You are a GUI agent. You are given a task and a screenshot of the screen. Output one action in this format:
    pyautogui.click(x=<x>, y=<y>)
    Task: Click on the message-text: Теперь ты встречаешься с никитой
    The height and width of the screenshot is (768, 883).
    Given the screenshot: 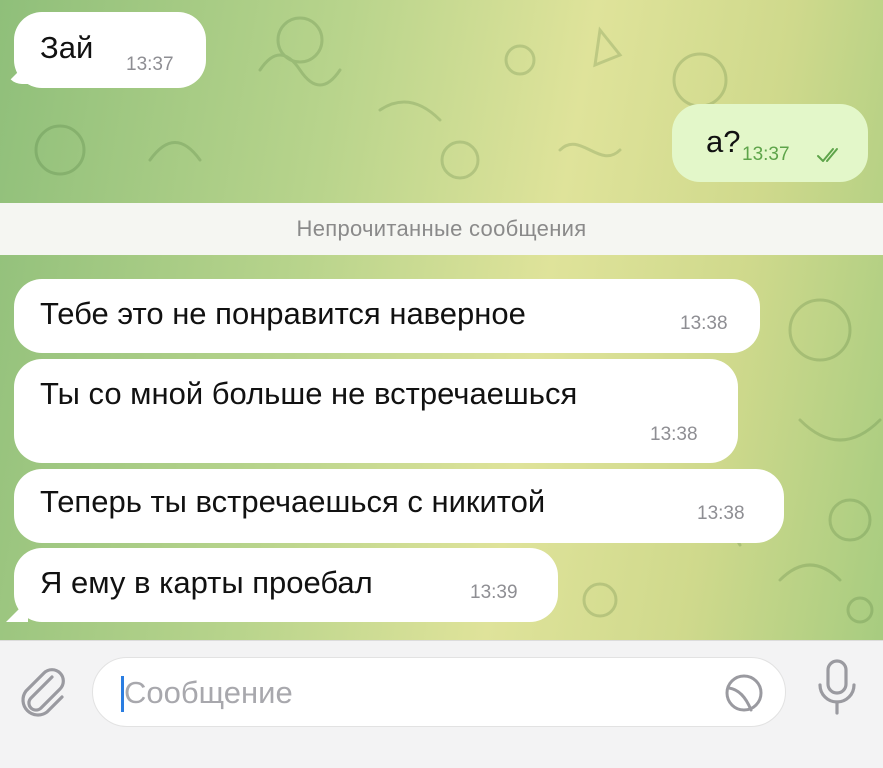 What is the action you would take?
    pyautogui.click(x=293, y=501)
    